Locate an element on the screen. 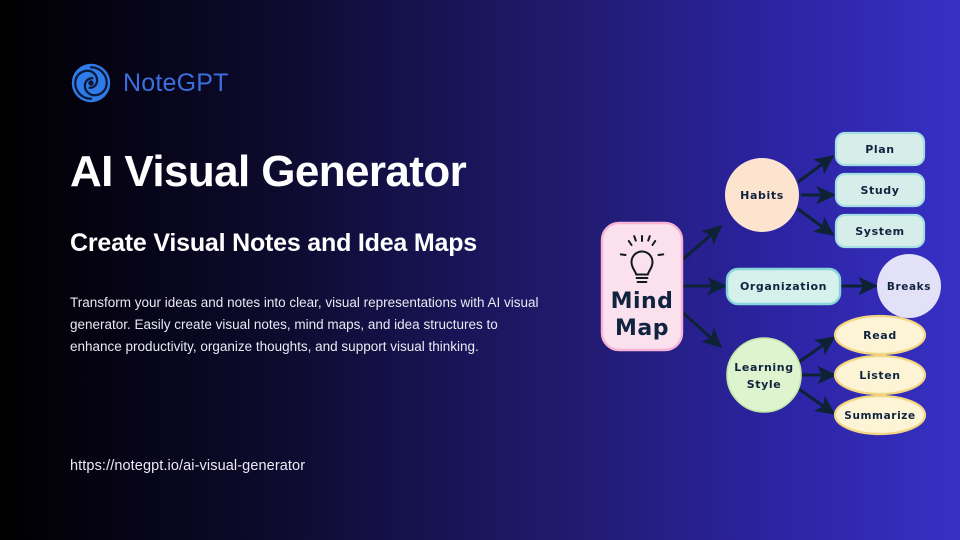  learning-style-label-line1: Learning is located at coordinates (763, 367).